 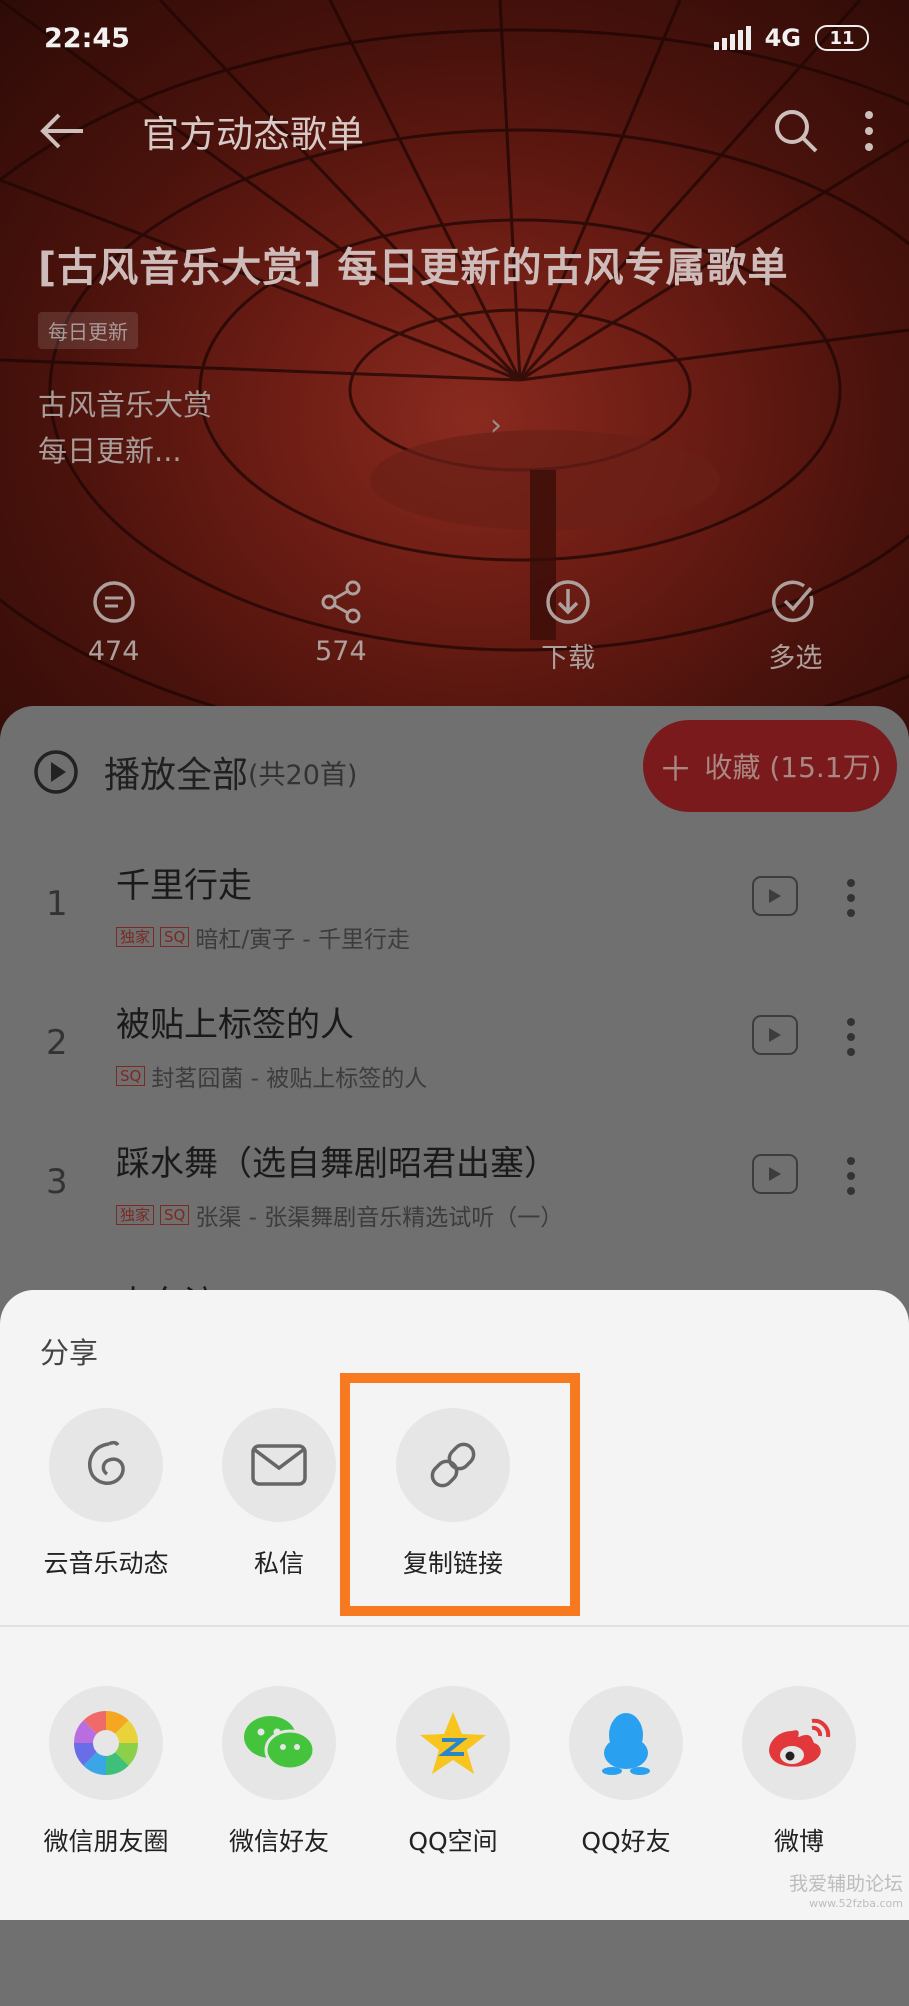 What do you see at coordinates (496, 425) in the screenshot?
I see `chevron-right-icon: ›` at bounding box center [496, 425].